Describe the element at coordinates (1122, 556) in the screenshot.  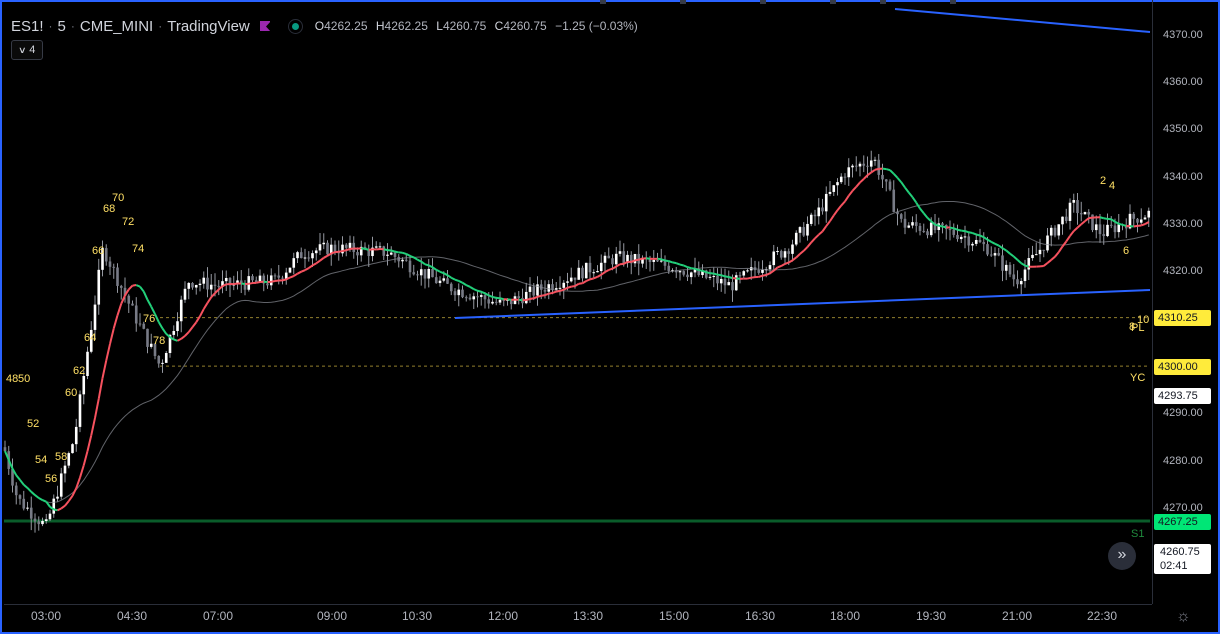
I see `scroll-to-realtime-button: »` at that location.